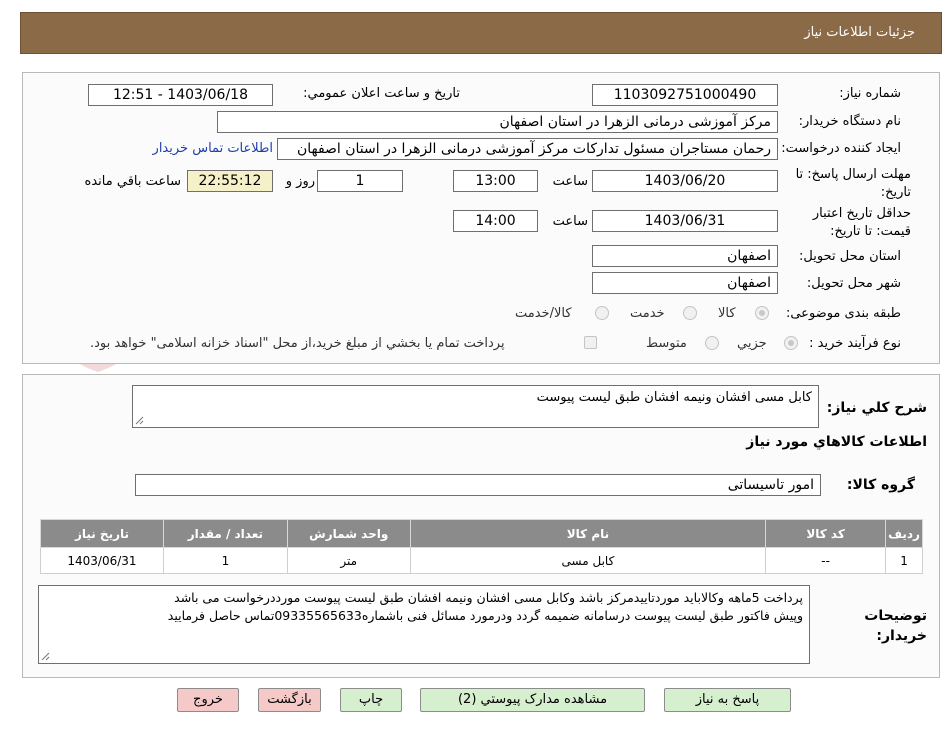  I want to click on validity-date-field: 1403/06/31, so click(685, 221).